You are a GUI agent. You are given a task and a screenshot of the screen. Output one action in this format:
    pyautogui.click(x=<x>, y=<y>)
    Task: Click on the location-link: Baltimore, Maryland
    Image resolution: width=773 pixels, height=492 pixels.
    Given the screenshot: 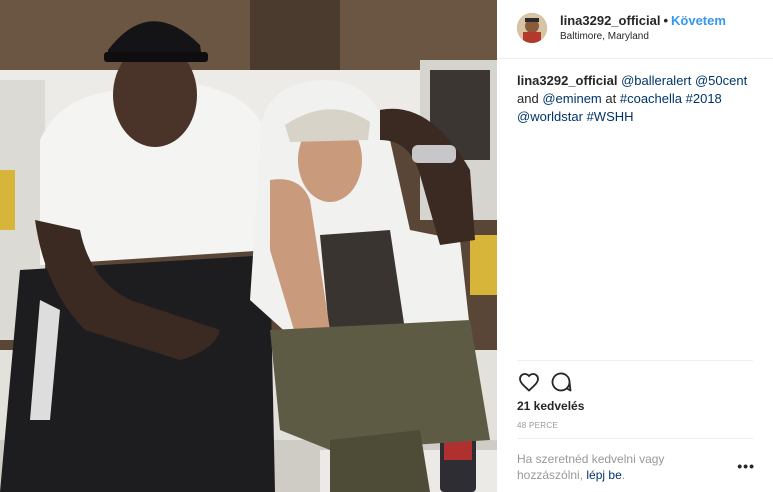 What is the action you would take?
    pyautogui.click(x=604, y=36)
    